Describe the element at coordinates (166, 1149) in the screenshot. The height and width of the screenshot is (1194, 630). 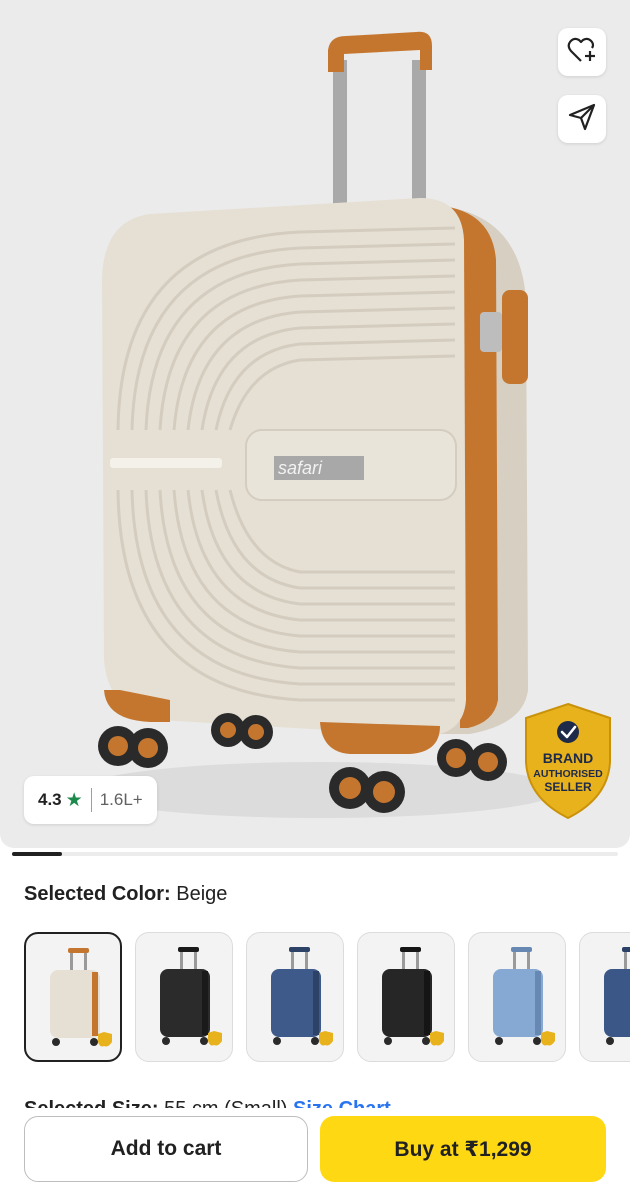
I see `add-to-cart-button: Add to cart` at that location.